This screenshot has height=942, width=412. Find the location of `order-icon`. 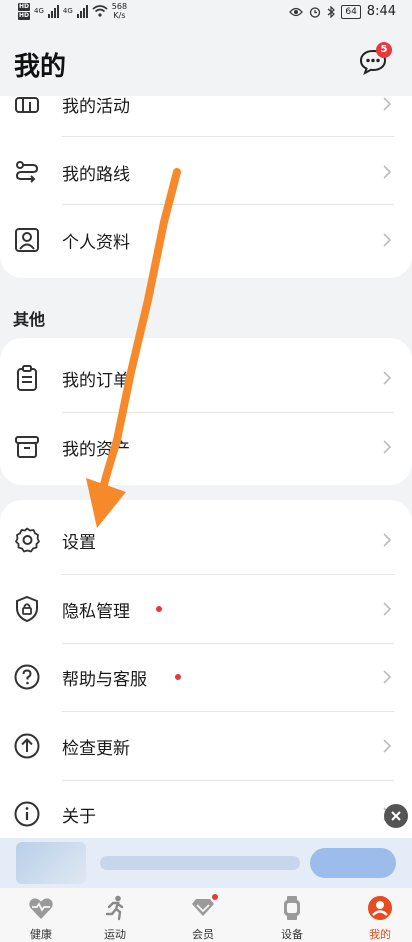

order-icon is located at coordinates (27, 378).